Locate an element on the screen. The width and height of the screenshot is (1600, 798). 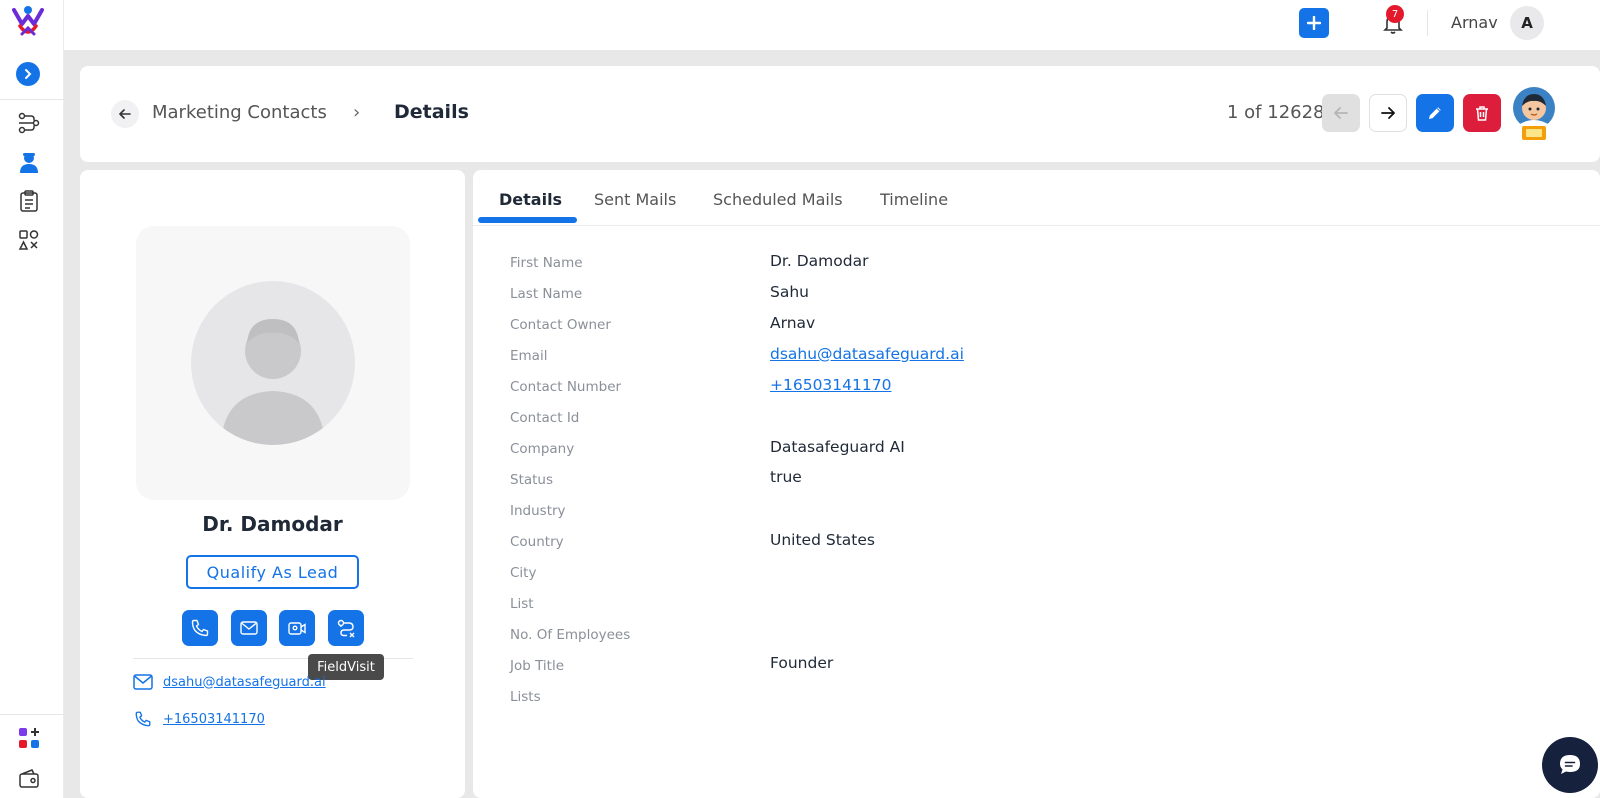
page-title: Details is located at coordinates (431, 112).